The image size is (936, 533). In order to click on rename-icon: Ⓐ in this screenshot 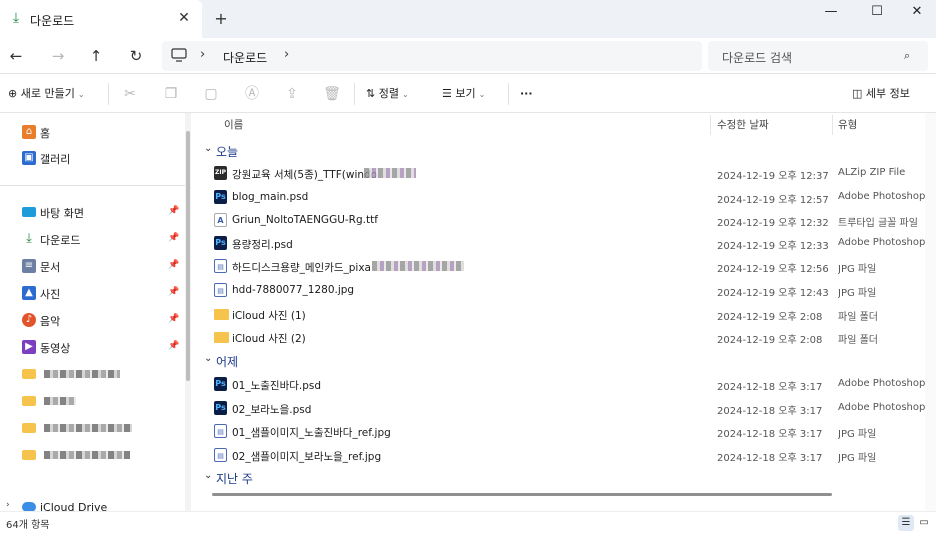, I will do `click(252, 94)`.